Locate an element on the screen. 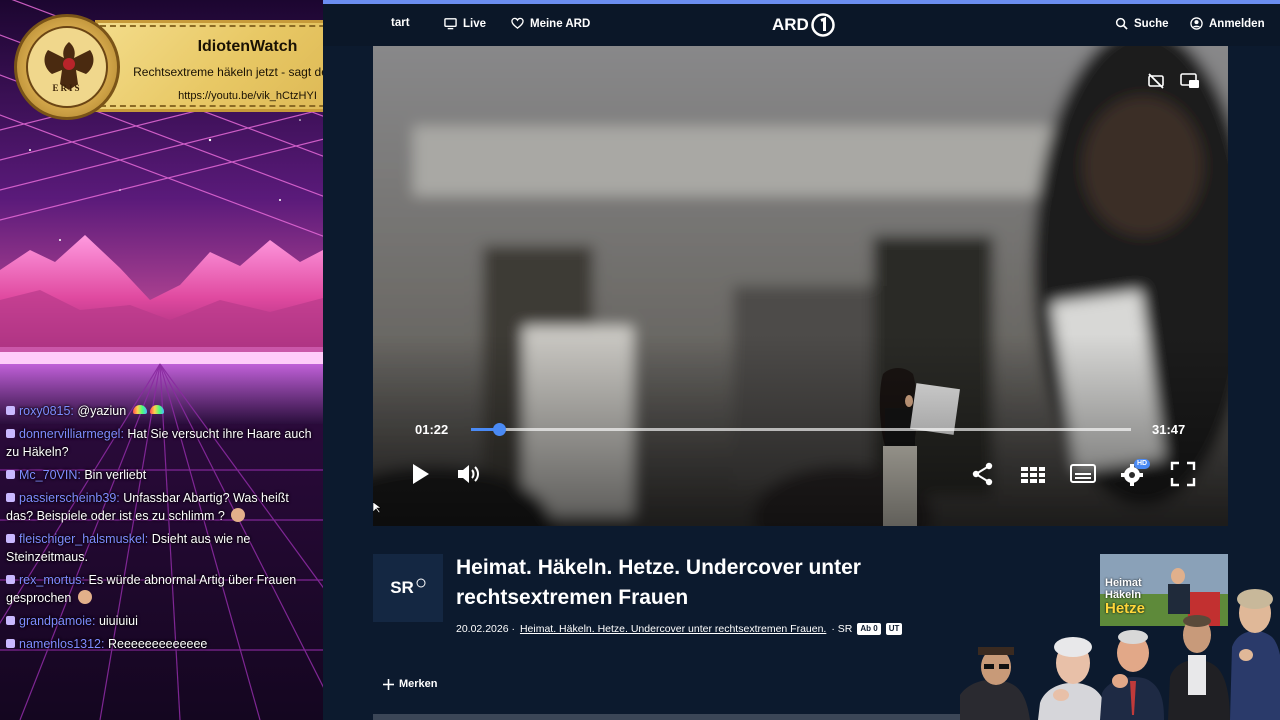 The height and width of the screenshot is (720, 1280). politicians-photo-overlay is located at coordinates (1120, 654).